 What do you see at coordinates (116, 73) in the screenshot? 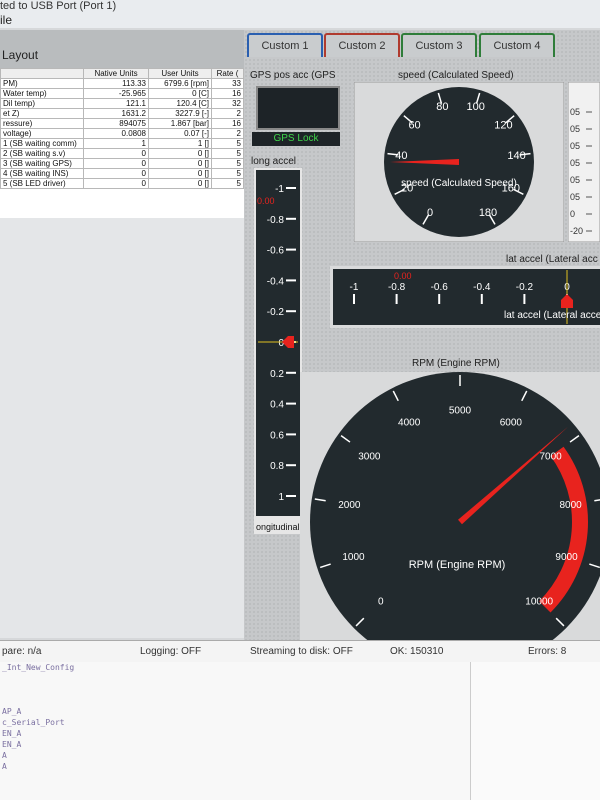
I see `column-header-native-units: Native Units` at bounding box center [116, 73].